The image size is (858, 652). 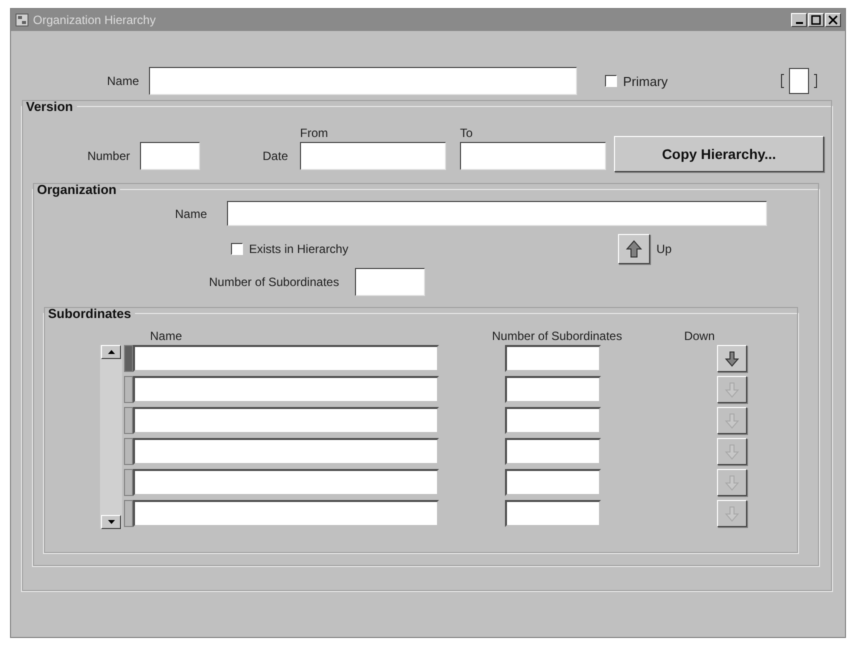 I want to click on organization-name-field, so click(x=497, y=213).